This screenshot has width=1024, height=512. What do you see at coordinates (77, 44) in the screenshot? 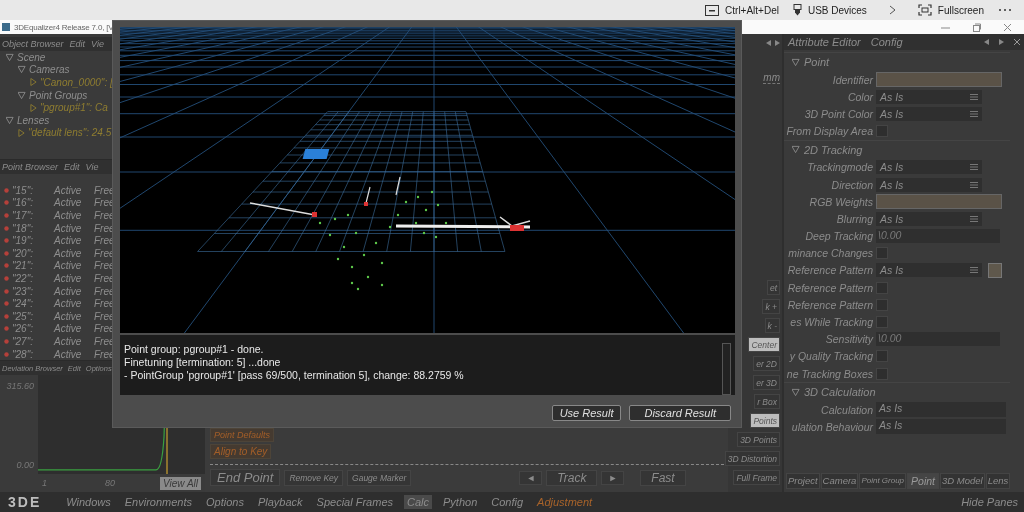
I see `panel-menu-item: Edit` at bounding box center [77, 44].